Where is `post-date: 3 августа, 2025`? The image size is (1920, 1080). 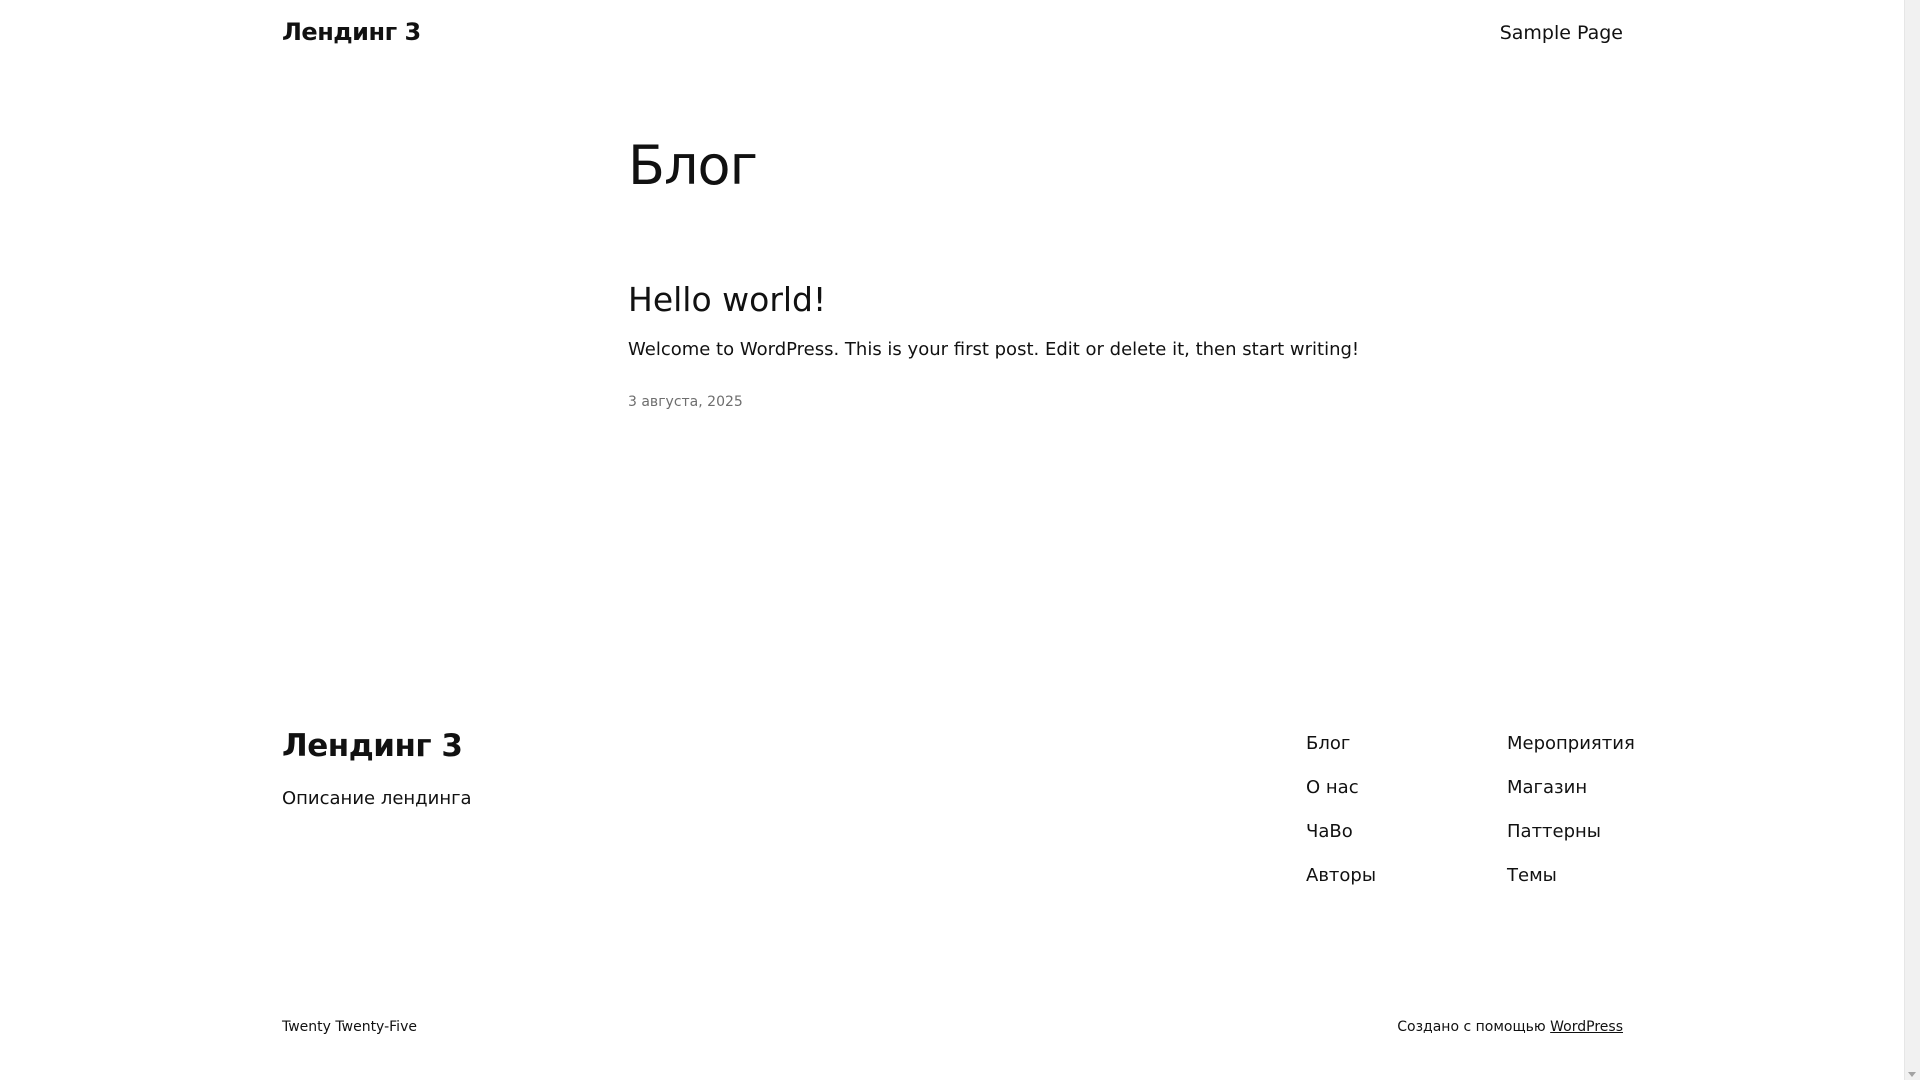
post-date: 3 августа, 2025 is located at coordinates (685, 402).